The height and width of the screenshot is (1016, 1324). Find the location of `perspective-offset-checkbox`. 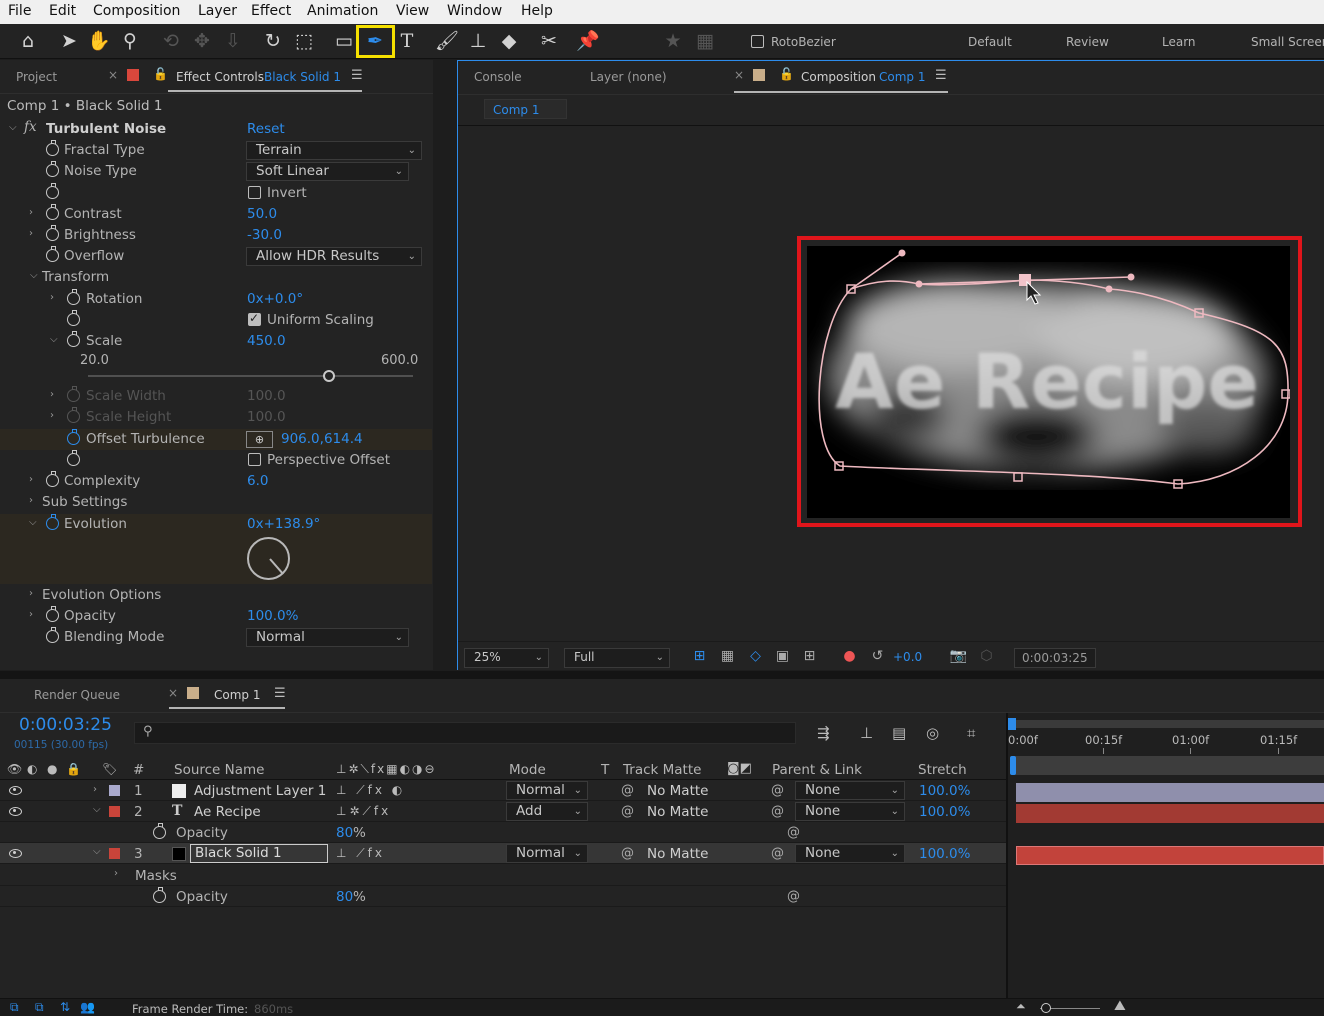

perspective-offset-checkbox is located at coordinates (254, 459).